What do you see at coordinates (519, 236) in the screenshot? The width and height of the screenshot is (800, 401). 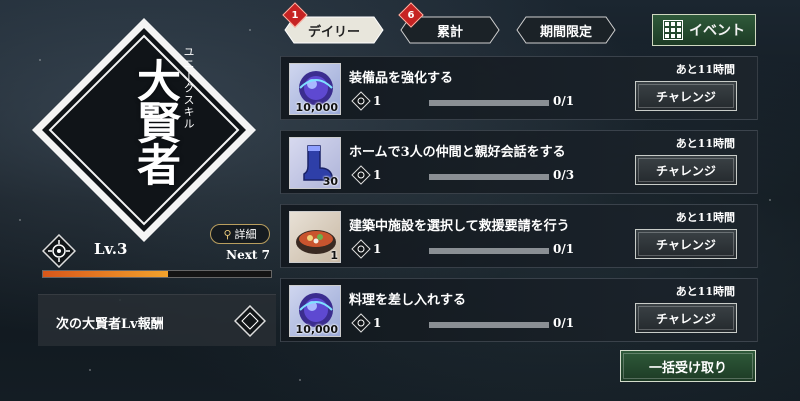 I see `mission-row: 1 建築中施設を選択して救援要請を行う 1 0/1 あと11時間 チャレンジ` at bounding box center [519, 236].